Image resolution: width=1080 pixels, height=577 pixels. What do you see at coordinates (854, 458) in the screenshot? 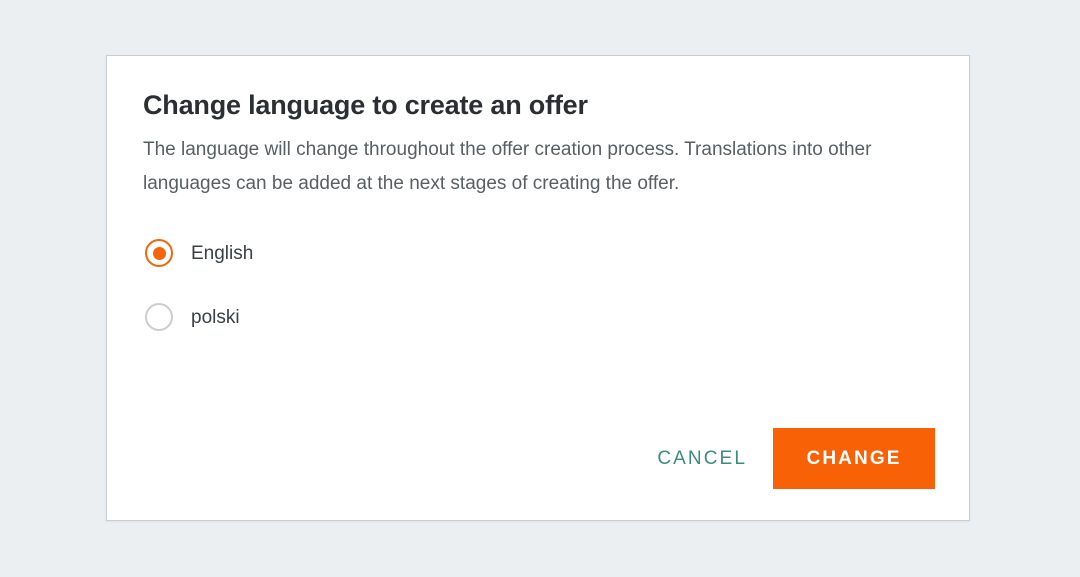
I see `change-button: CHANGE` at bounding box center [854, 458].